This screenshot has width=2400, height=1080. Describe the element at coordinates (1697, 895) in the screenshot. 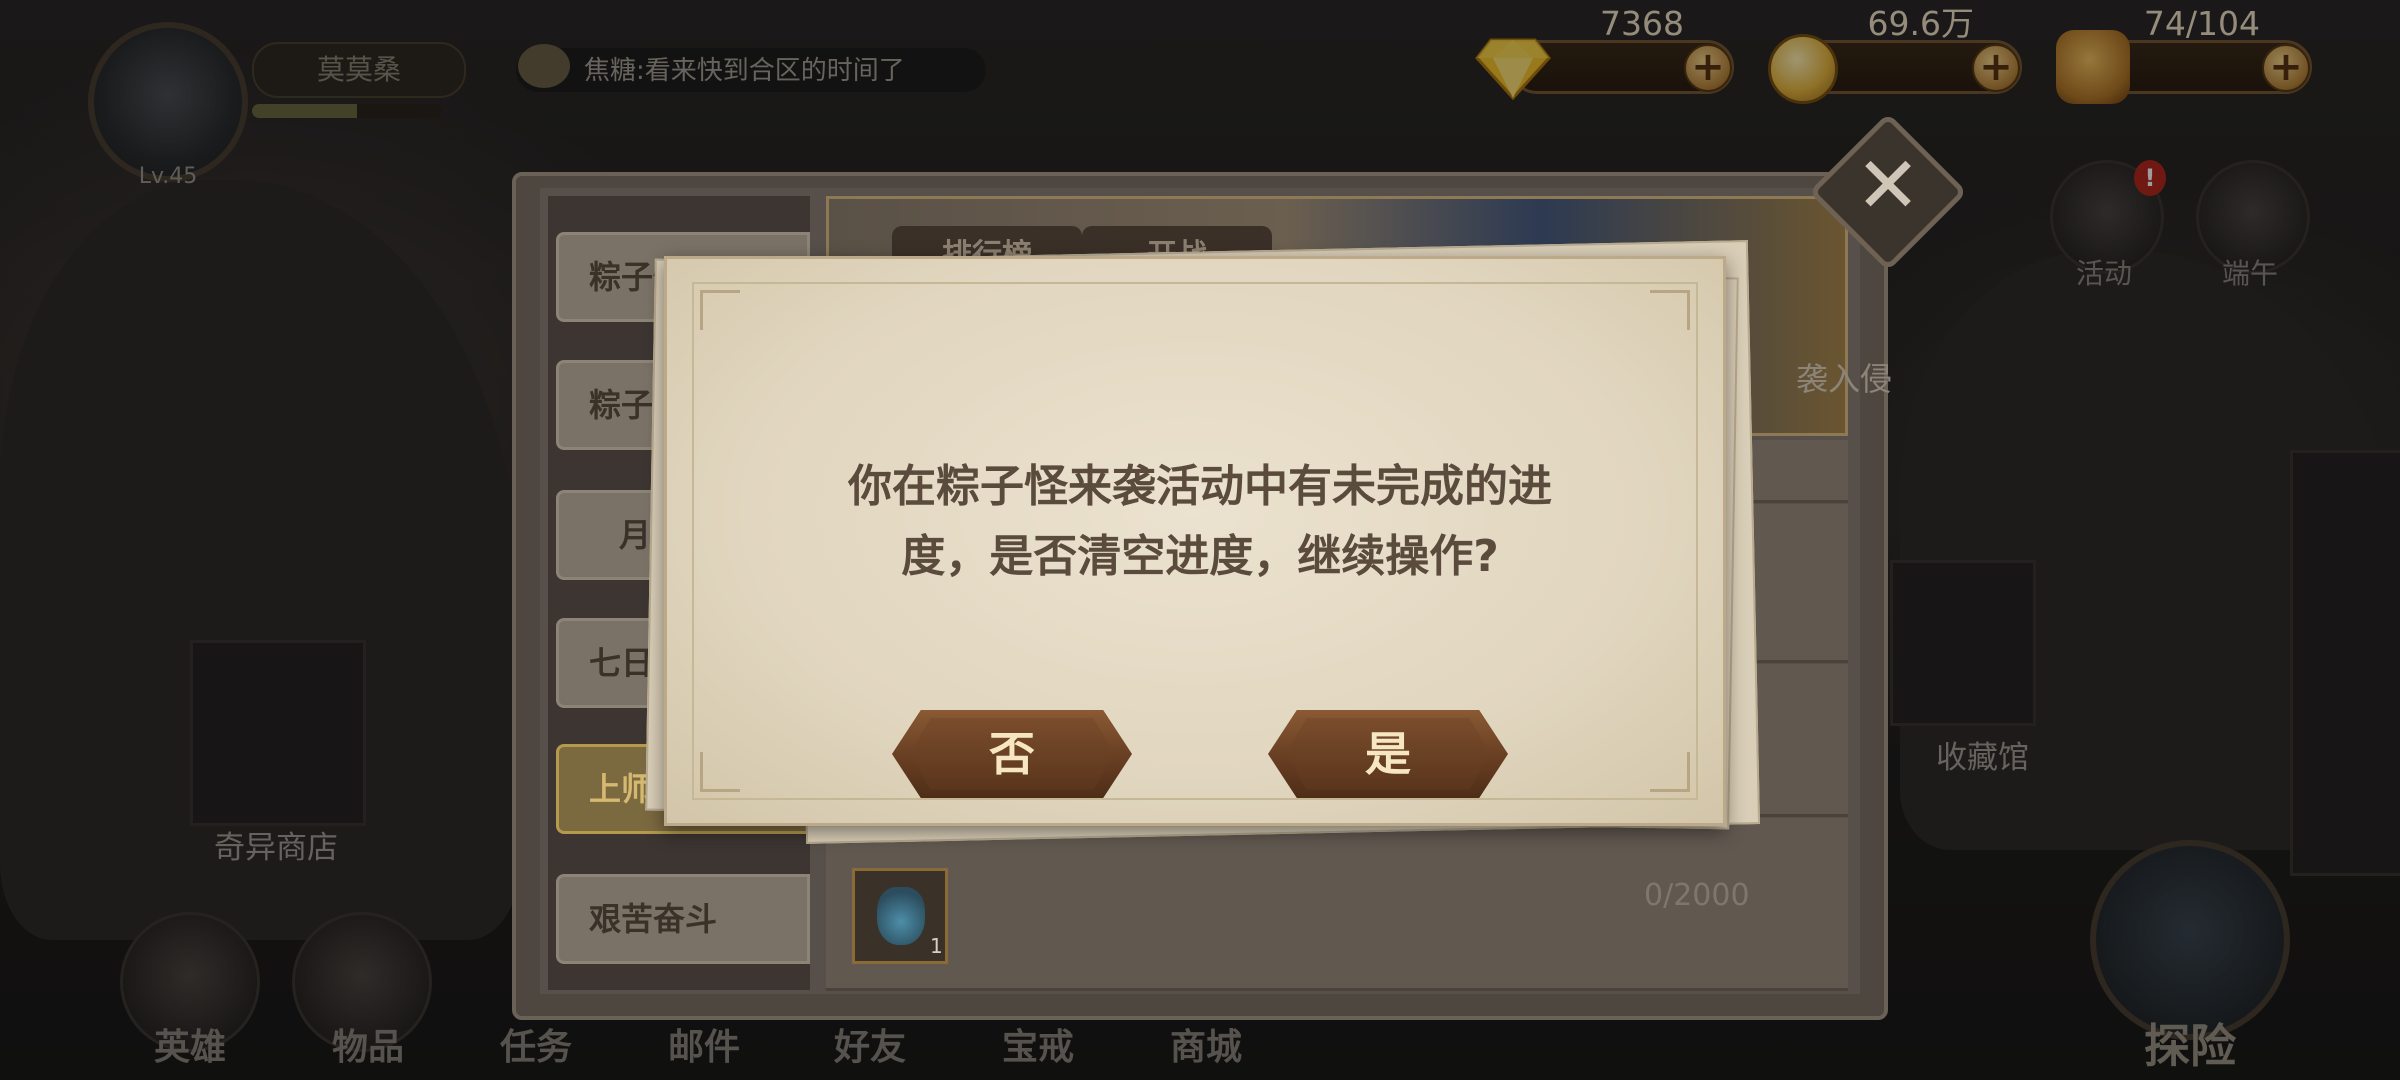

I see `task-progress: 0/2000` at that location.